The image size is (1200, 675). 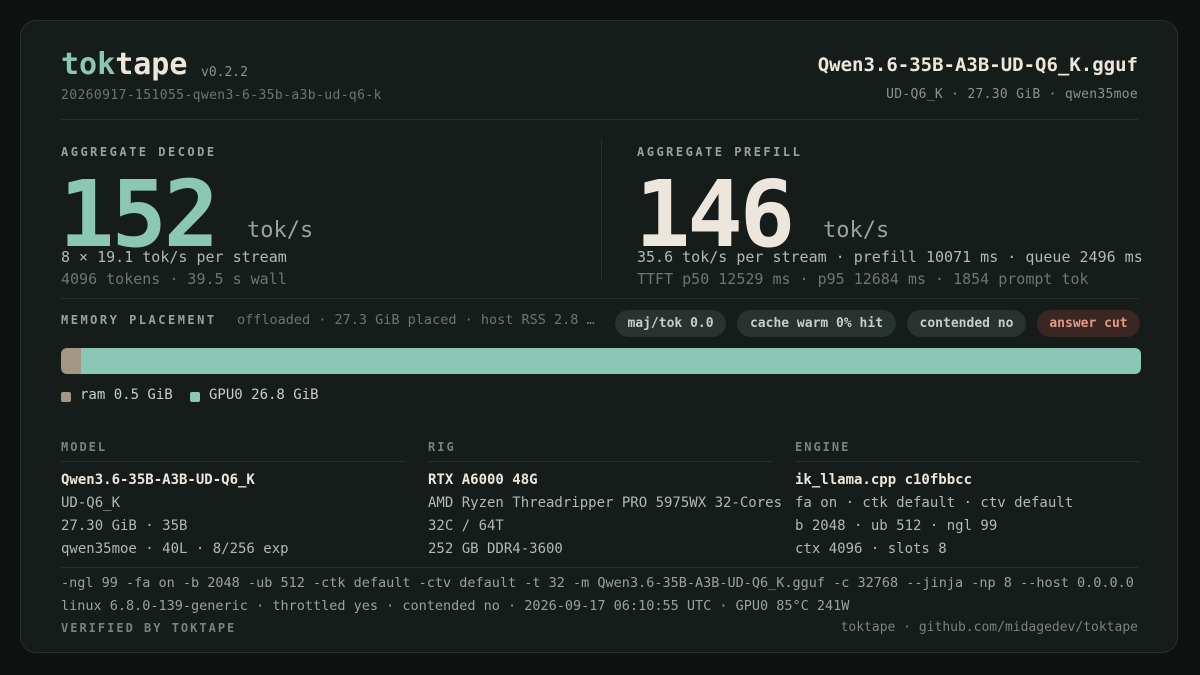 What do you see at coordinates (599, 119) in the screenshot?
I see `header-divider` at bounding box center [599, 119].